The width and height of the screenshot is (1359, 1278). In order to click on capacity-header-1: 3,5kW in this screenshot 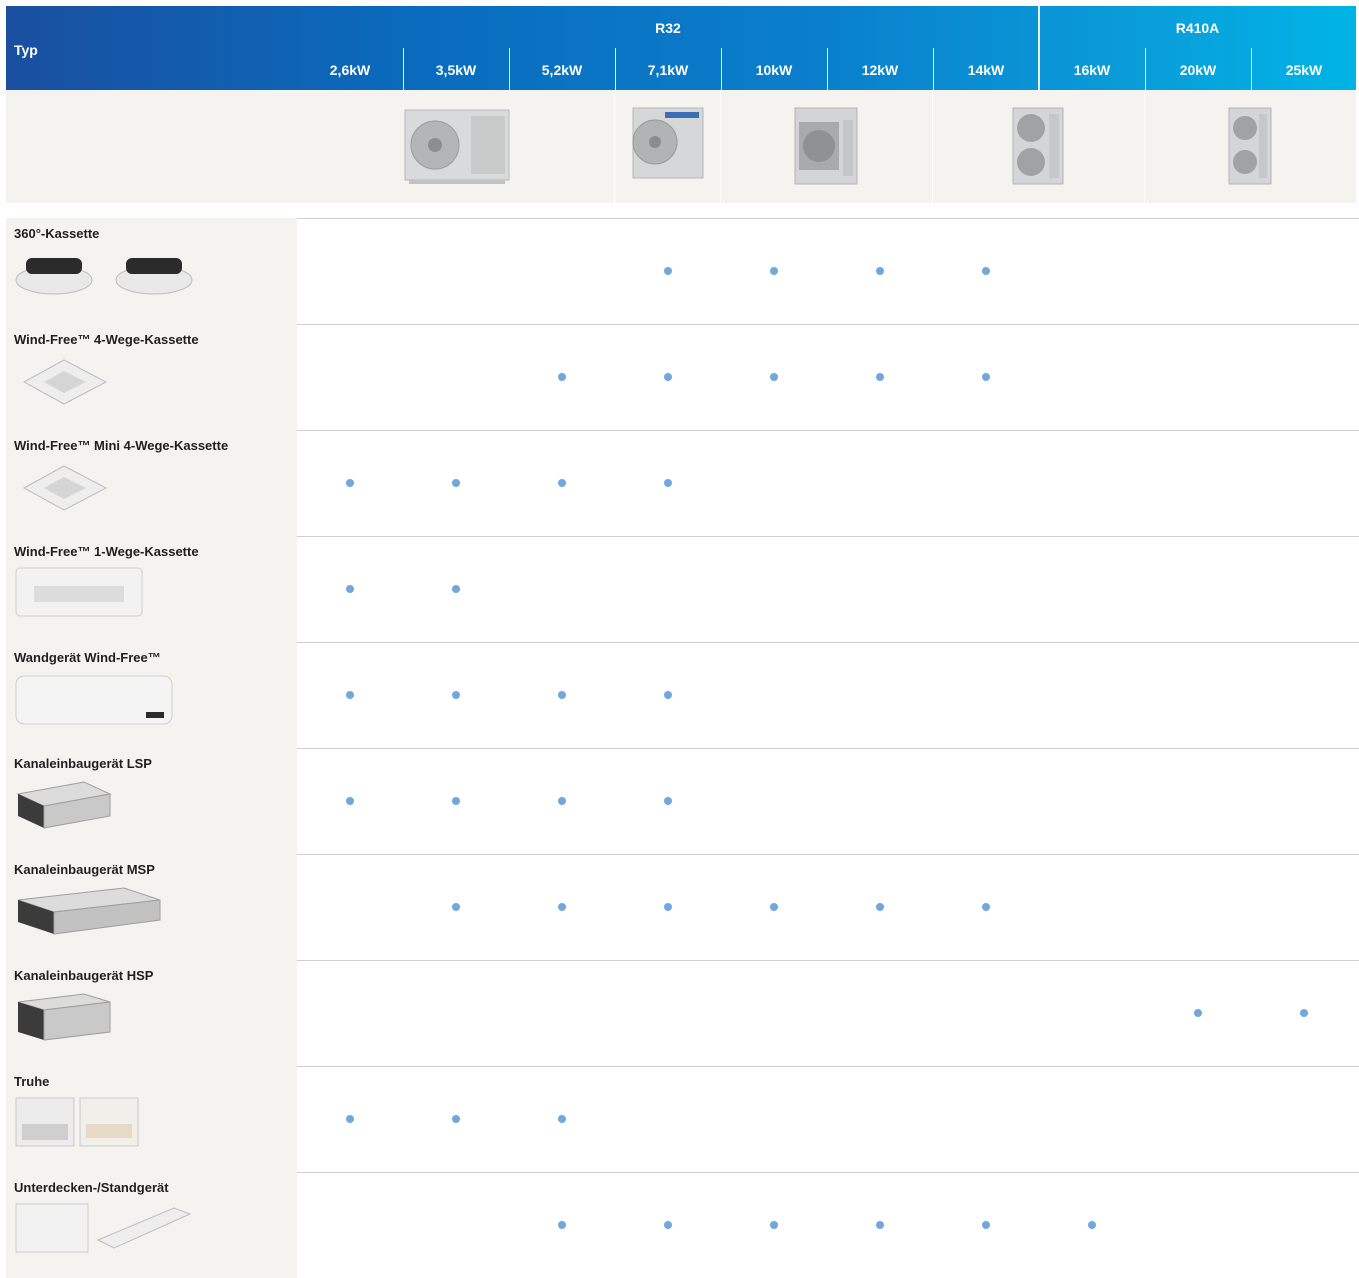, I will do `click(456, 70)`.